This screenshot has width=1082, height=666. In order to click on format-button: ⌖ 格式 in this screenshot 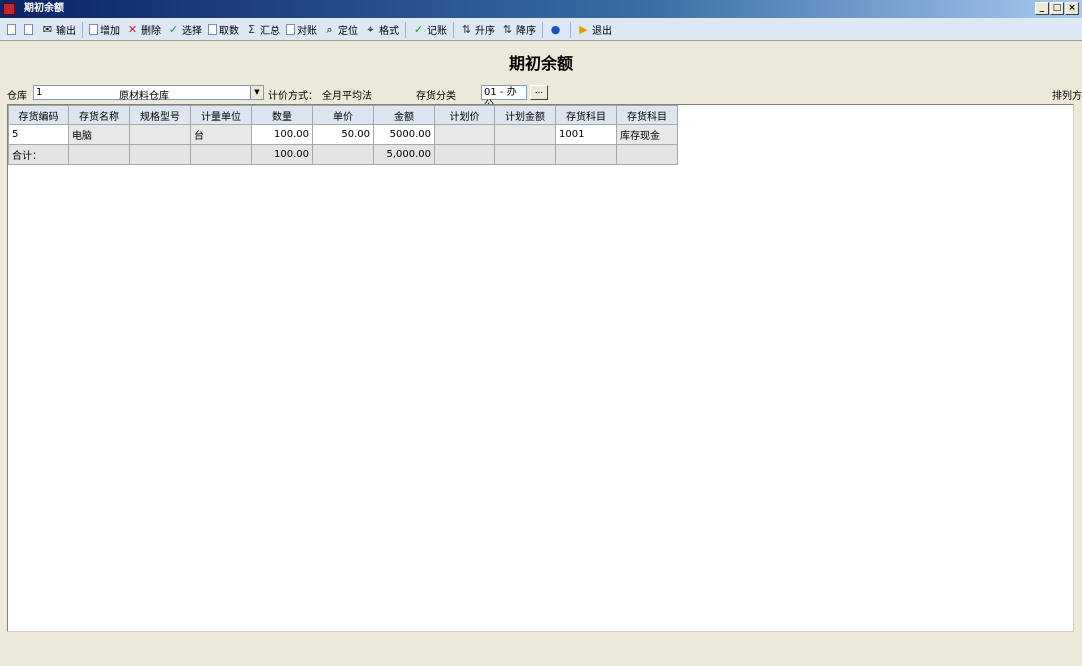, I will do `click(381, 30)`.